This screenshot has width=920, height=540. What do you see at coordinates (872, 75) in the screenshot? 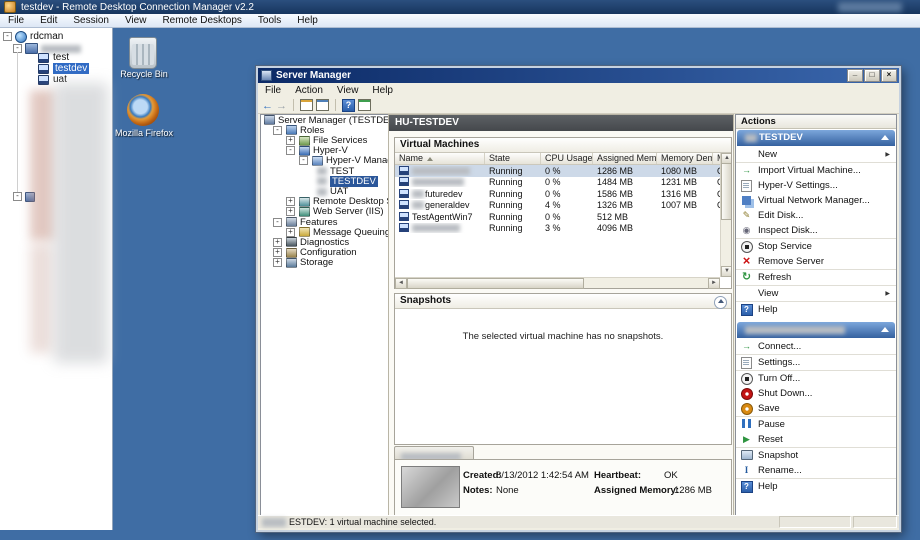
I see `maximize-button` at bounding box center [872, 75].